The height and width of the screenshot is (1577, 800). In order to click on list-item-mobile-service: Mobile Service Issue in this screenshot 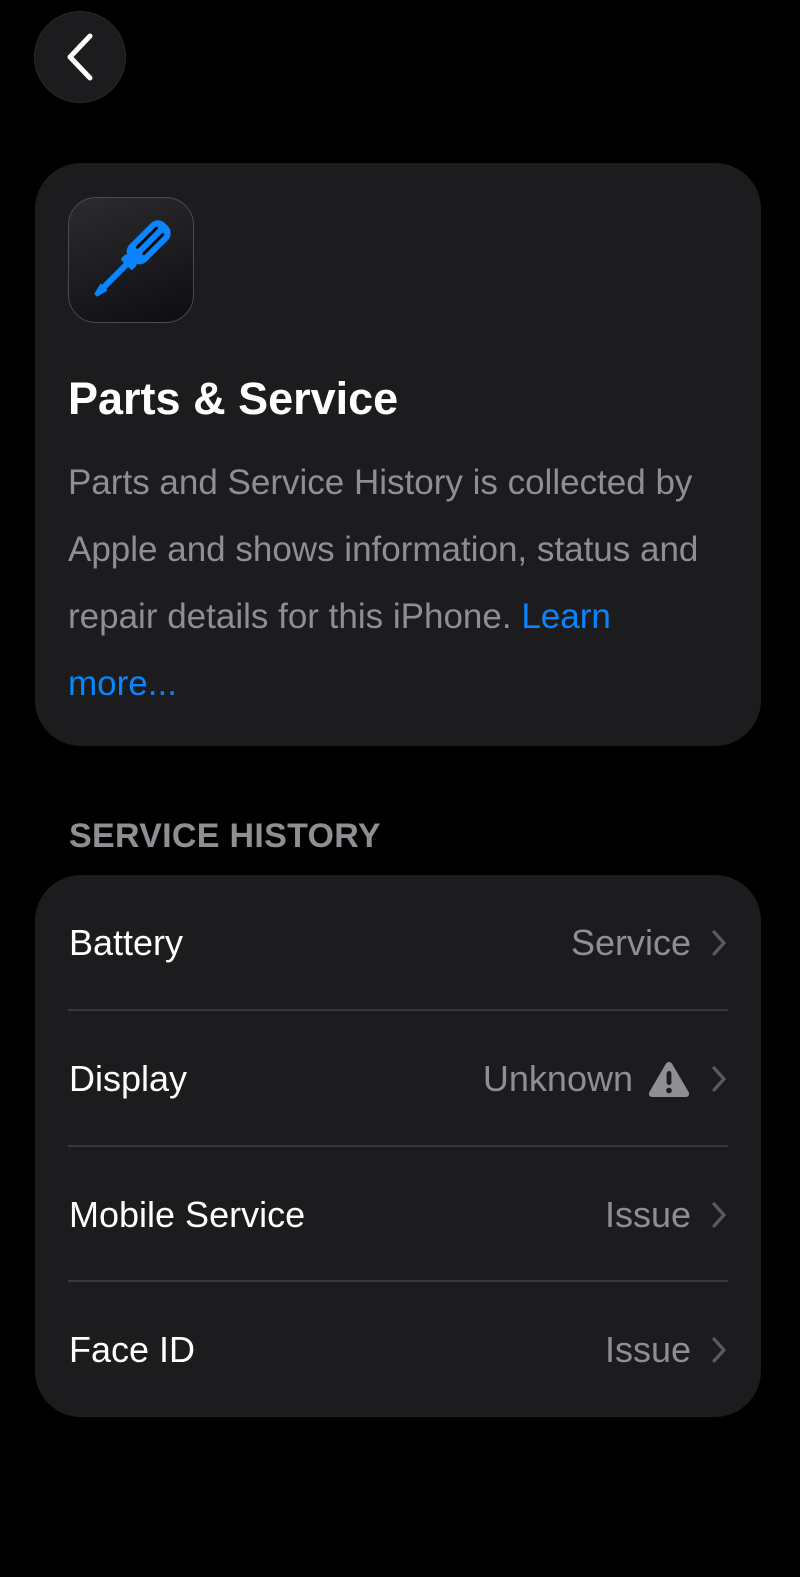, I will do `click(398, 1214)`.